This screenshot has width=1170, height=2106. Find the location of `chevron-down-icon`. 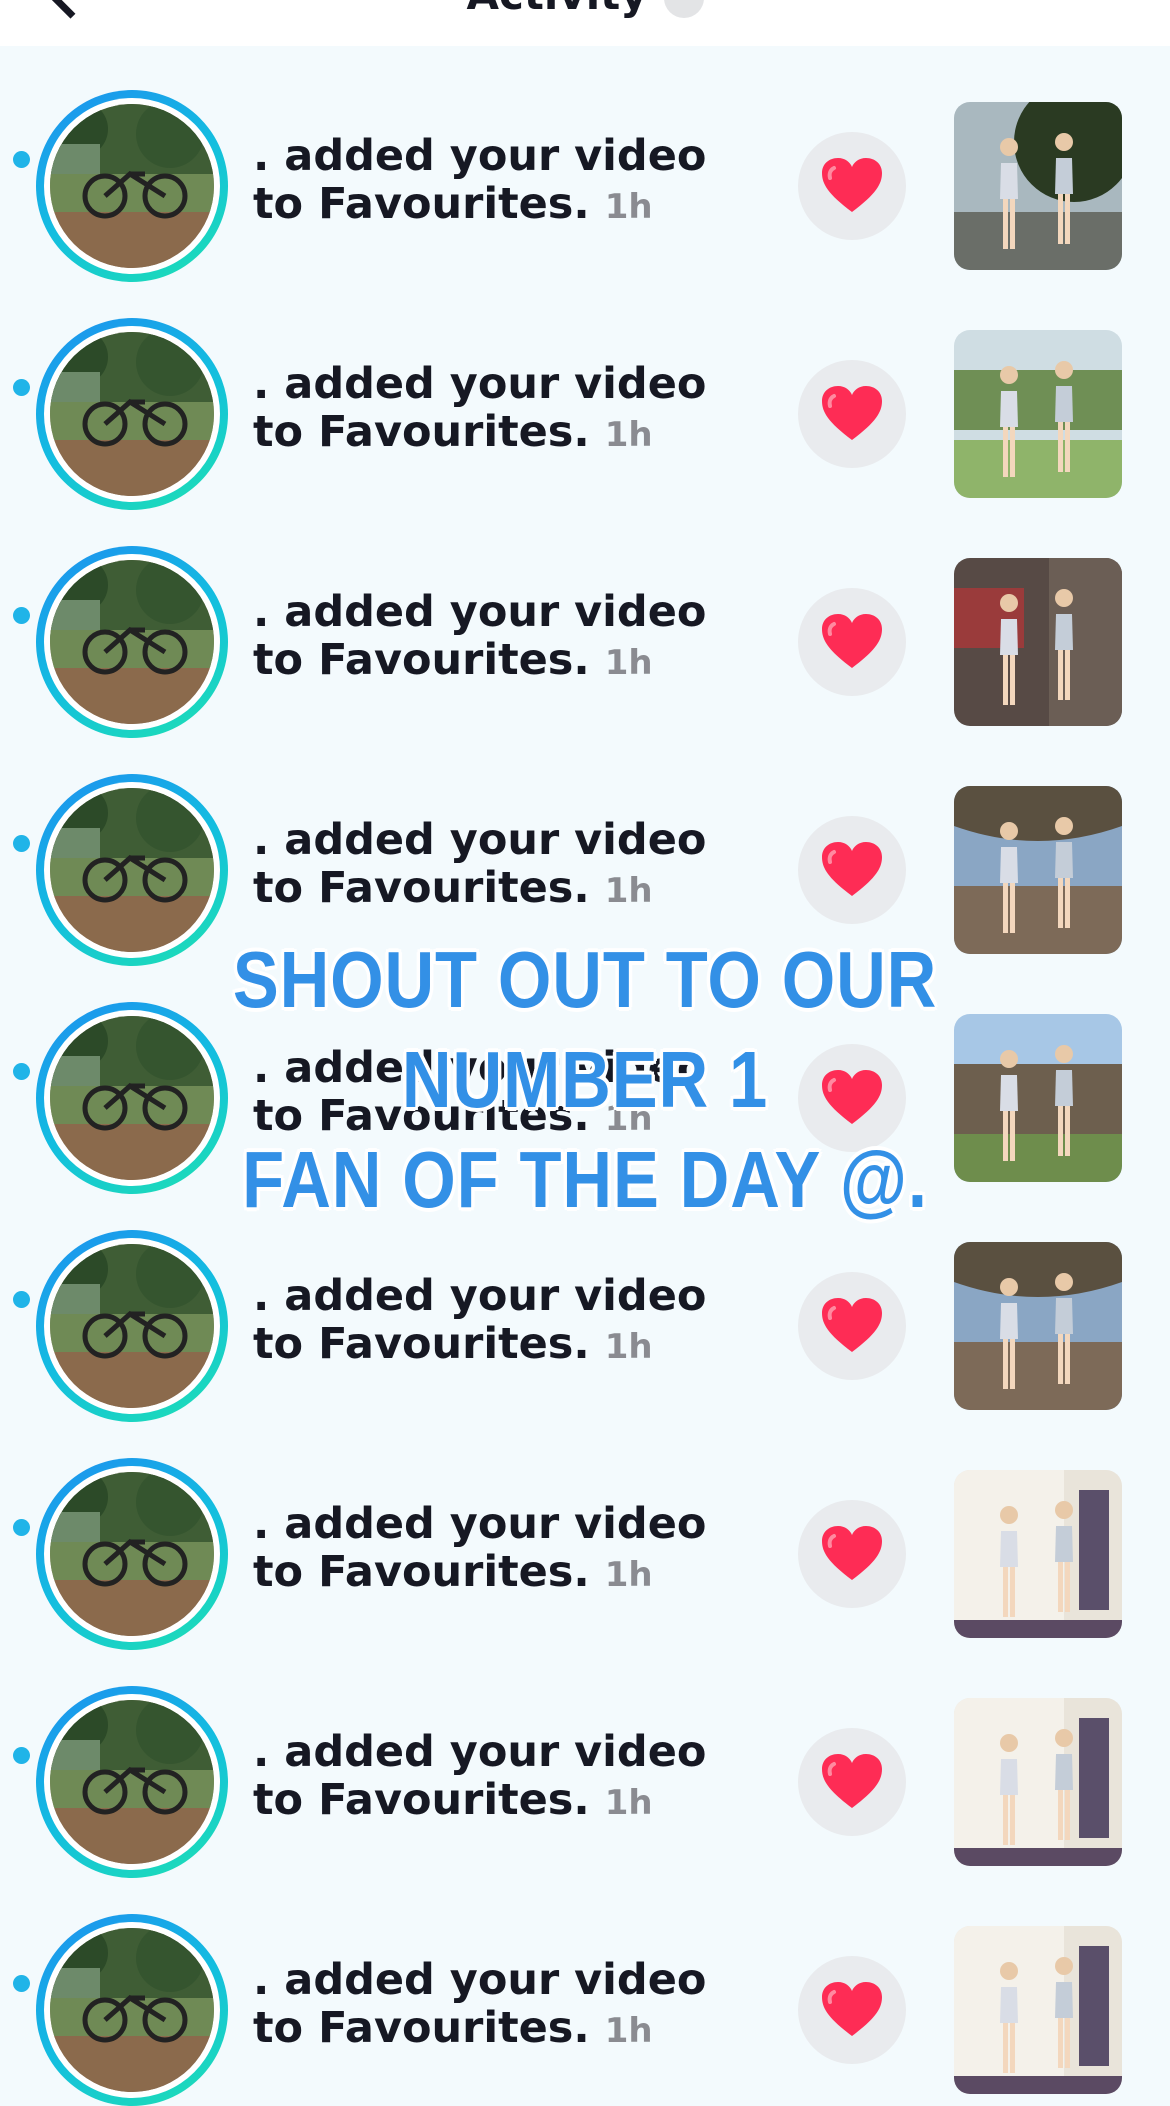

chevron-down-icon is located at coordinates (683, 9).